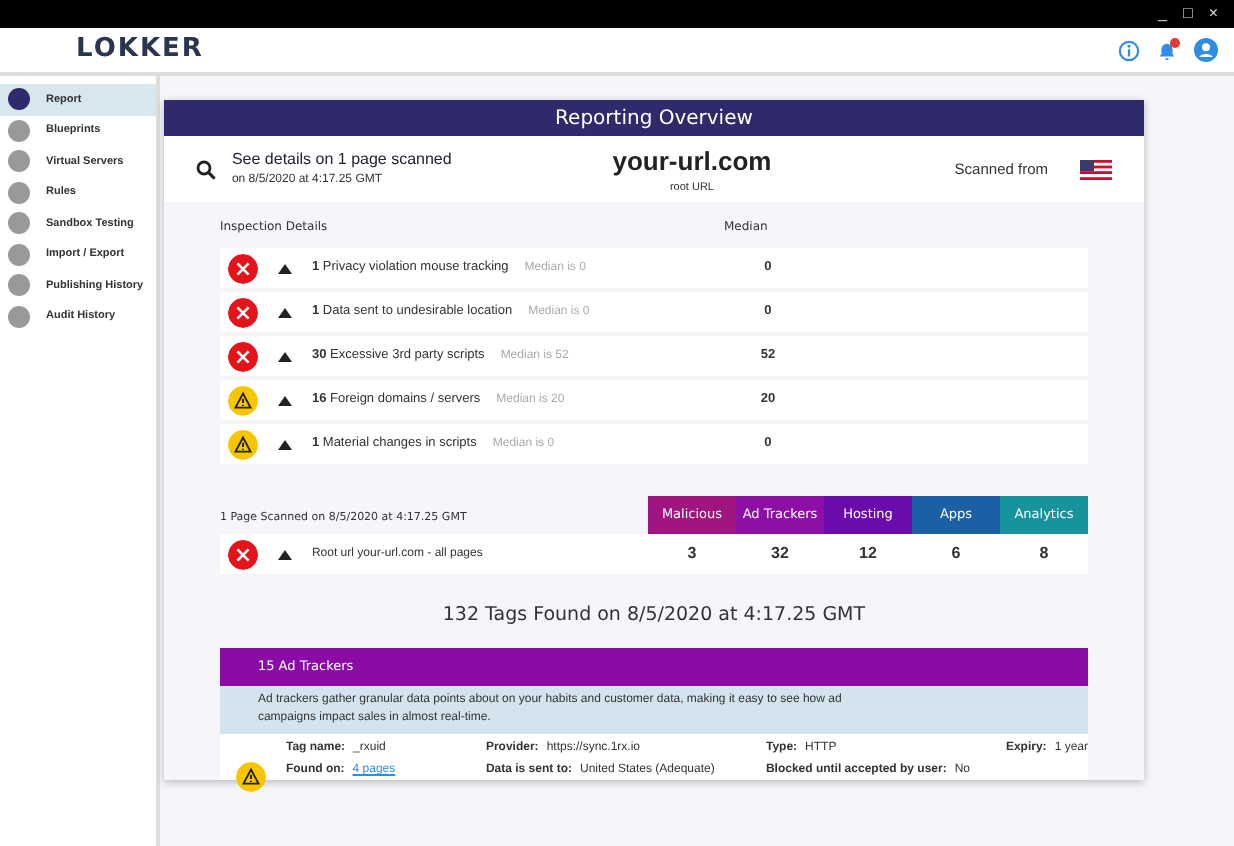 The height and width of the screenshot is (846, 1234). Describe the element at coordinates (1129, 50) in the screenshot. I see `info-icon` at that location.